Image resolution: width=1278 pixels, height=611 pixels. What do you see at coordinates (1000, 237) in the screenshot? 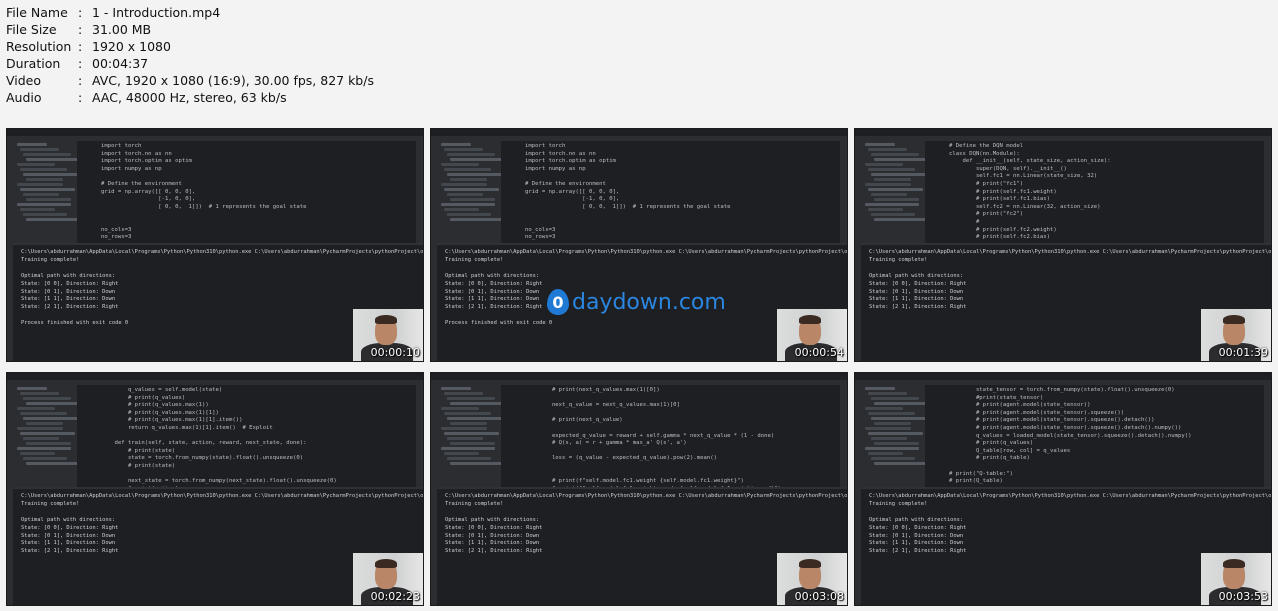
I see `code-line: # print(self.fc2.bias)` at bounding box center [1000, 237].